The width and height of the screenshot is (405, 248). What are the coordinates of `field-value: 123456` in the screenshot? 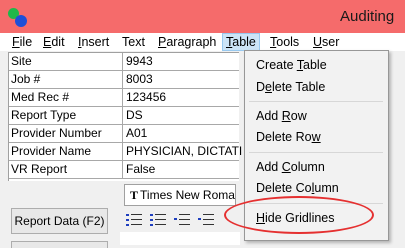 It's located at (182, 97).